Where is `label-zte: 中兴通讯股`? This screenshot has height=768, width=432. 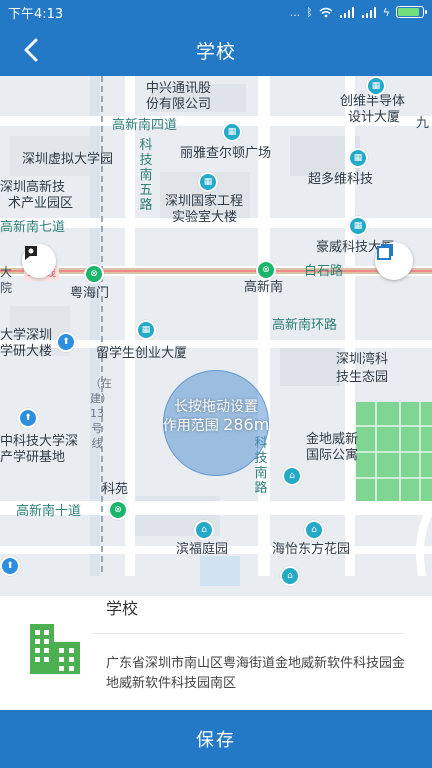
label-zte: 中兴通讯股 is located at coordinates (179, 88).